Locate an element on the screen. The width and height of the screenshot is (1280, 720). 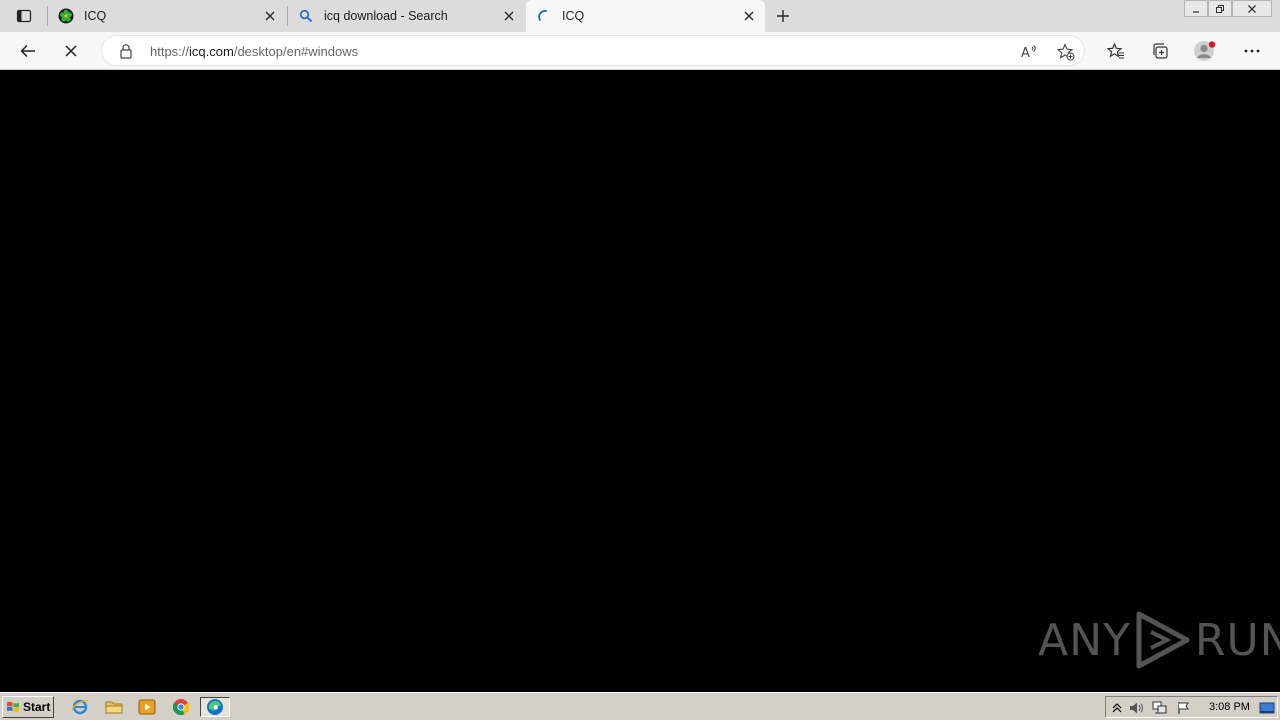
system-tray: 3:08 PM is located at coordinates (1191, 707).